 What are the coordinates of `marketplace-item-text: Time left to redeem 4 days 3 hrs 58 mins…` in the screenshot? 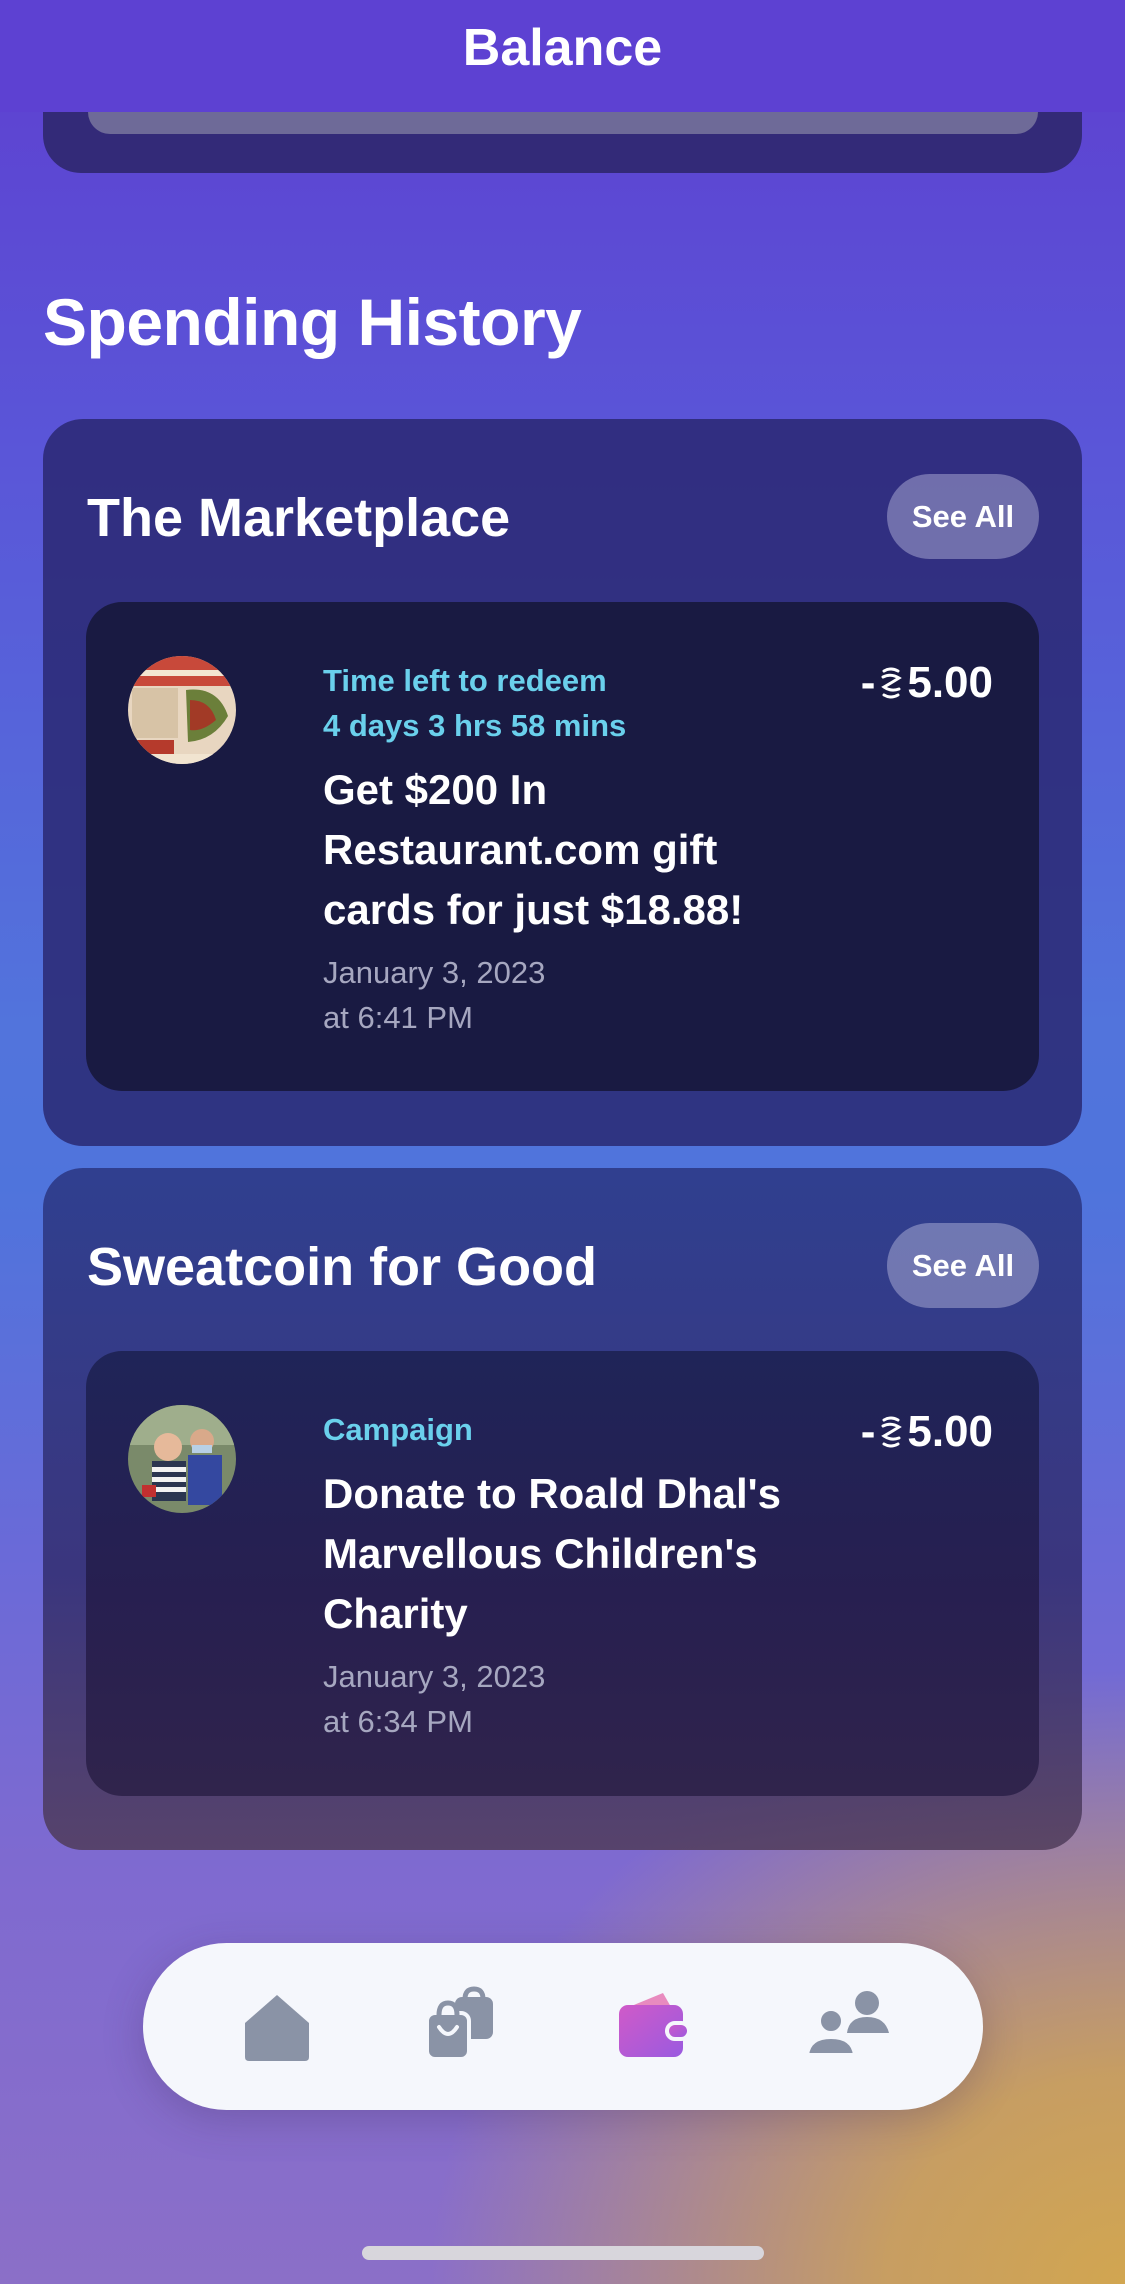 It's located at (553, 849).